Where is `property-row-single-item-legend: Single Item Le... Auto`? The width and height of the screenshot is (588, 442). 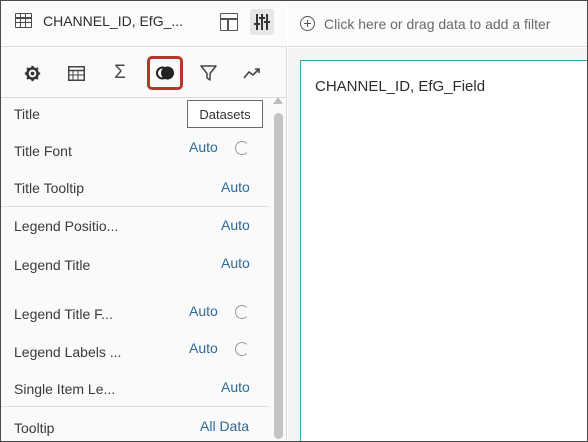
property-row-single-item-legend: Single Item Le... Auto is located at coordinates (136, 391).